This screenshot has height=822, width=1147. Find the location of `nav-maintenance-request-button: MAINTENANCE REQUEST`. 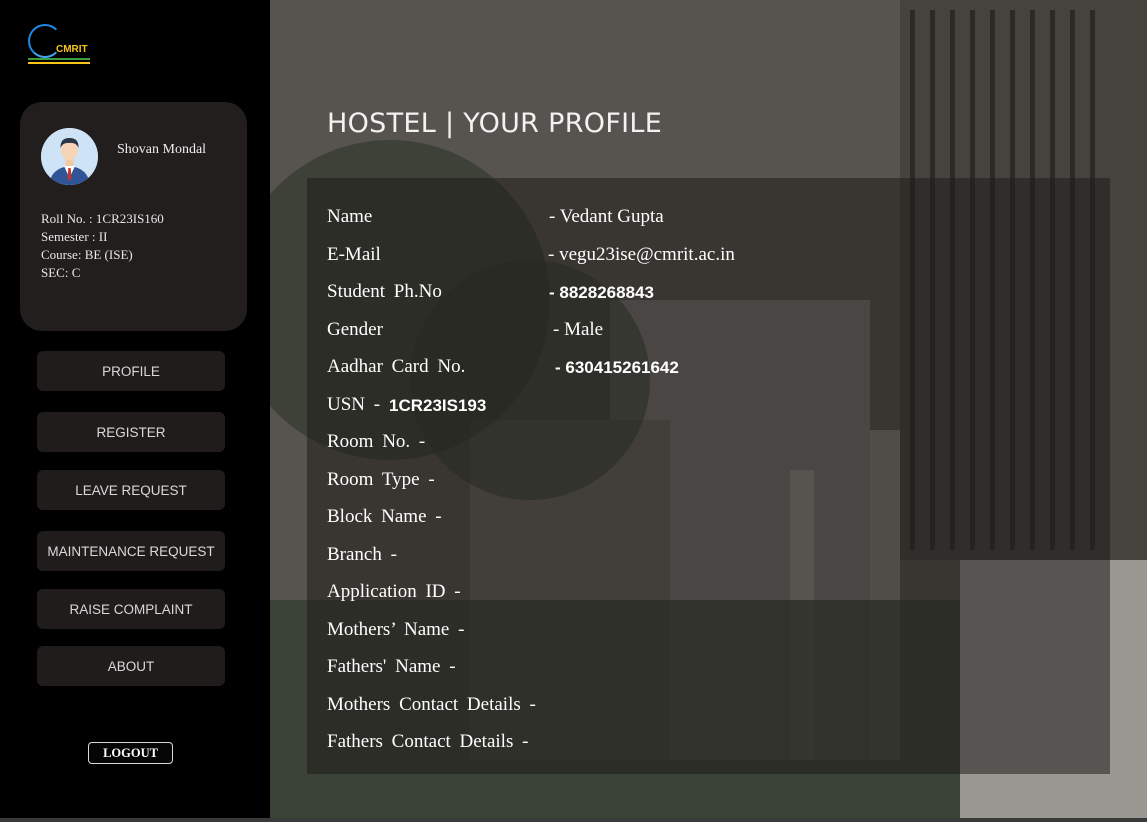

nav-maintenance-request-button: MAINTENANCE REQUEST is located at coordinates (131, 551).